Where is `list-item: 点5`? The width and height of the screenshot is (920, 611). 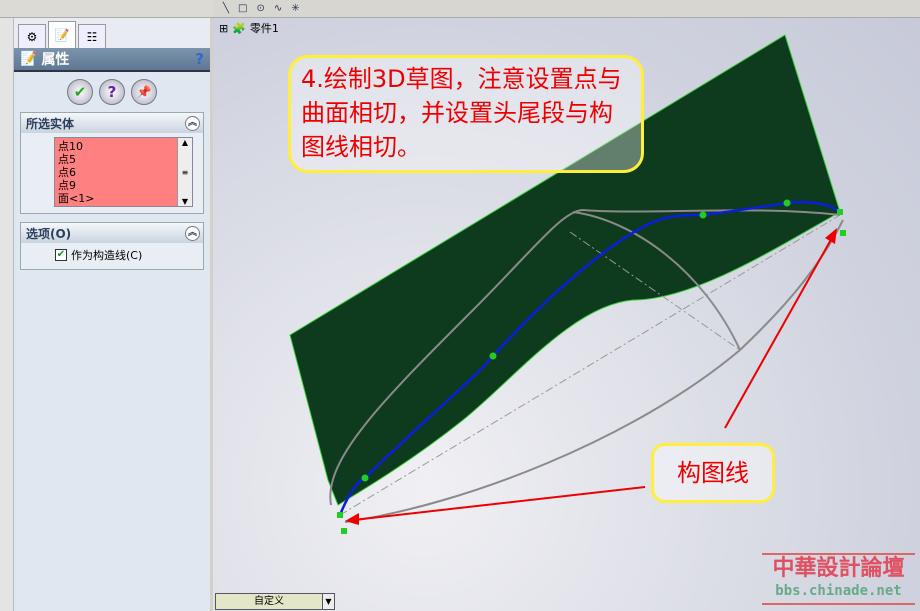 list-item: 点5 is located at coordinates (116, 159).